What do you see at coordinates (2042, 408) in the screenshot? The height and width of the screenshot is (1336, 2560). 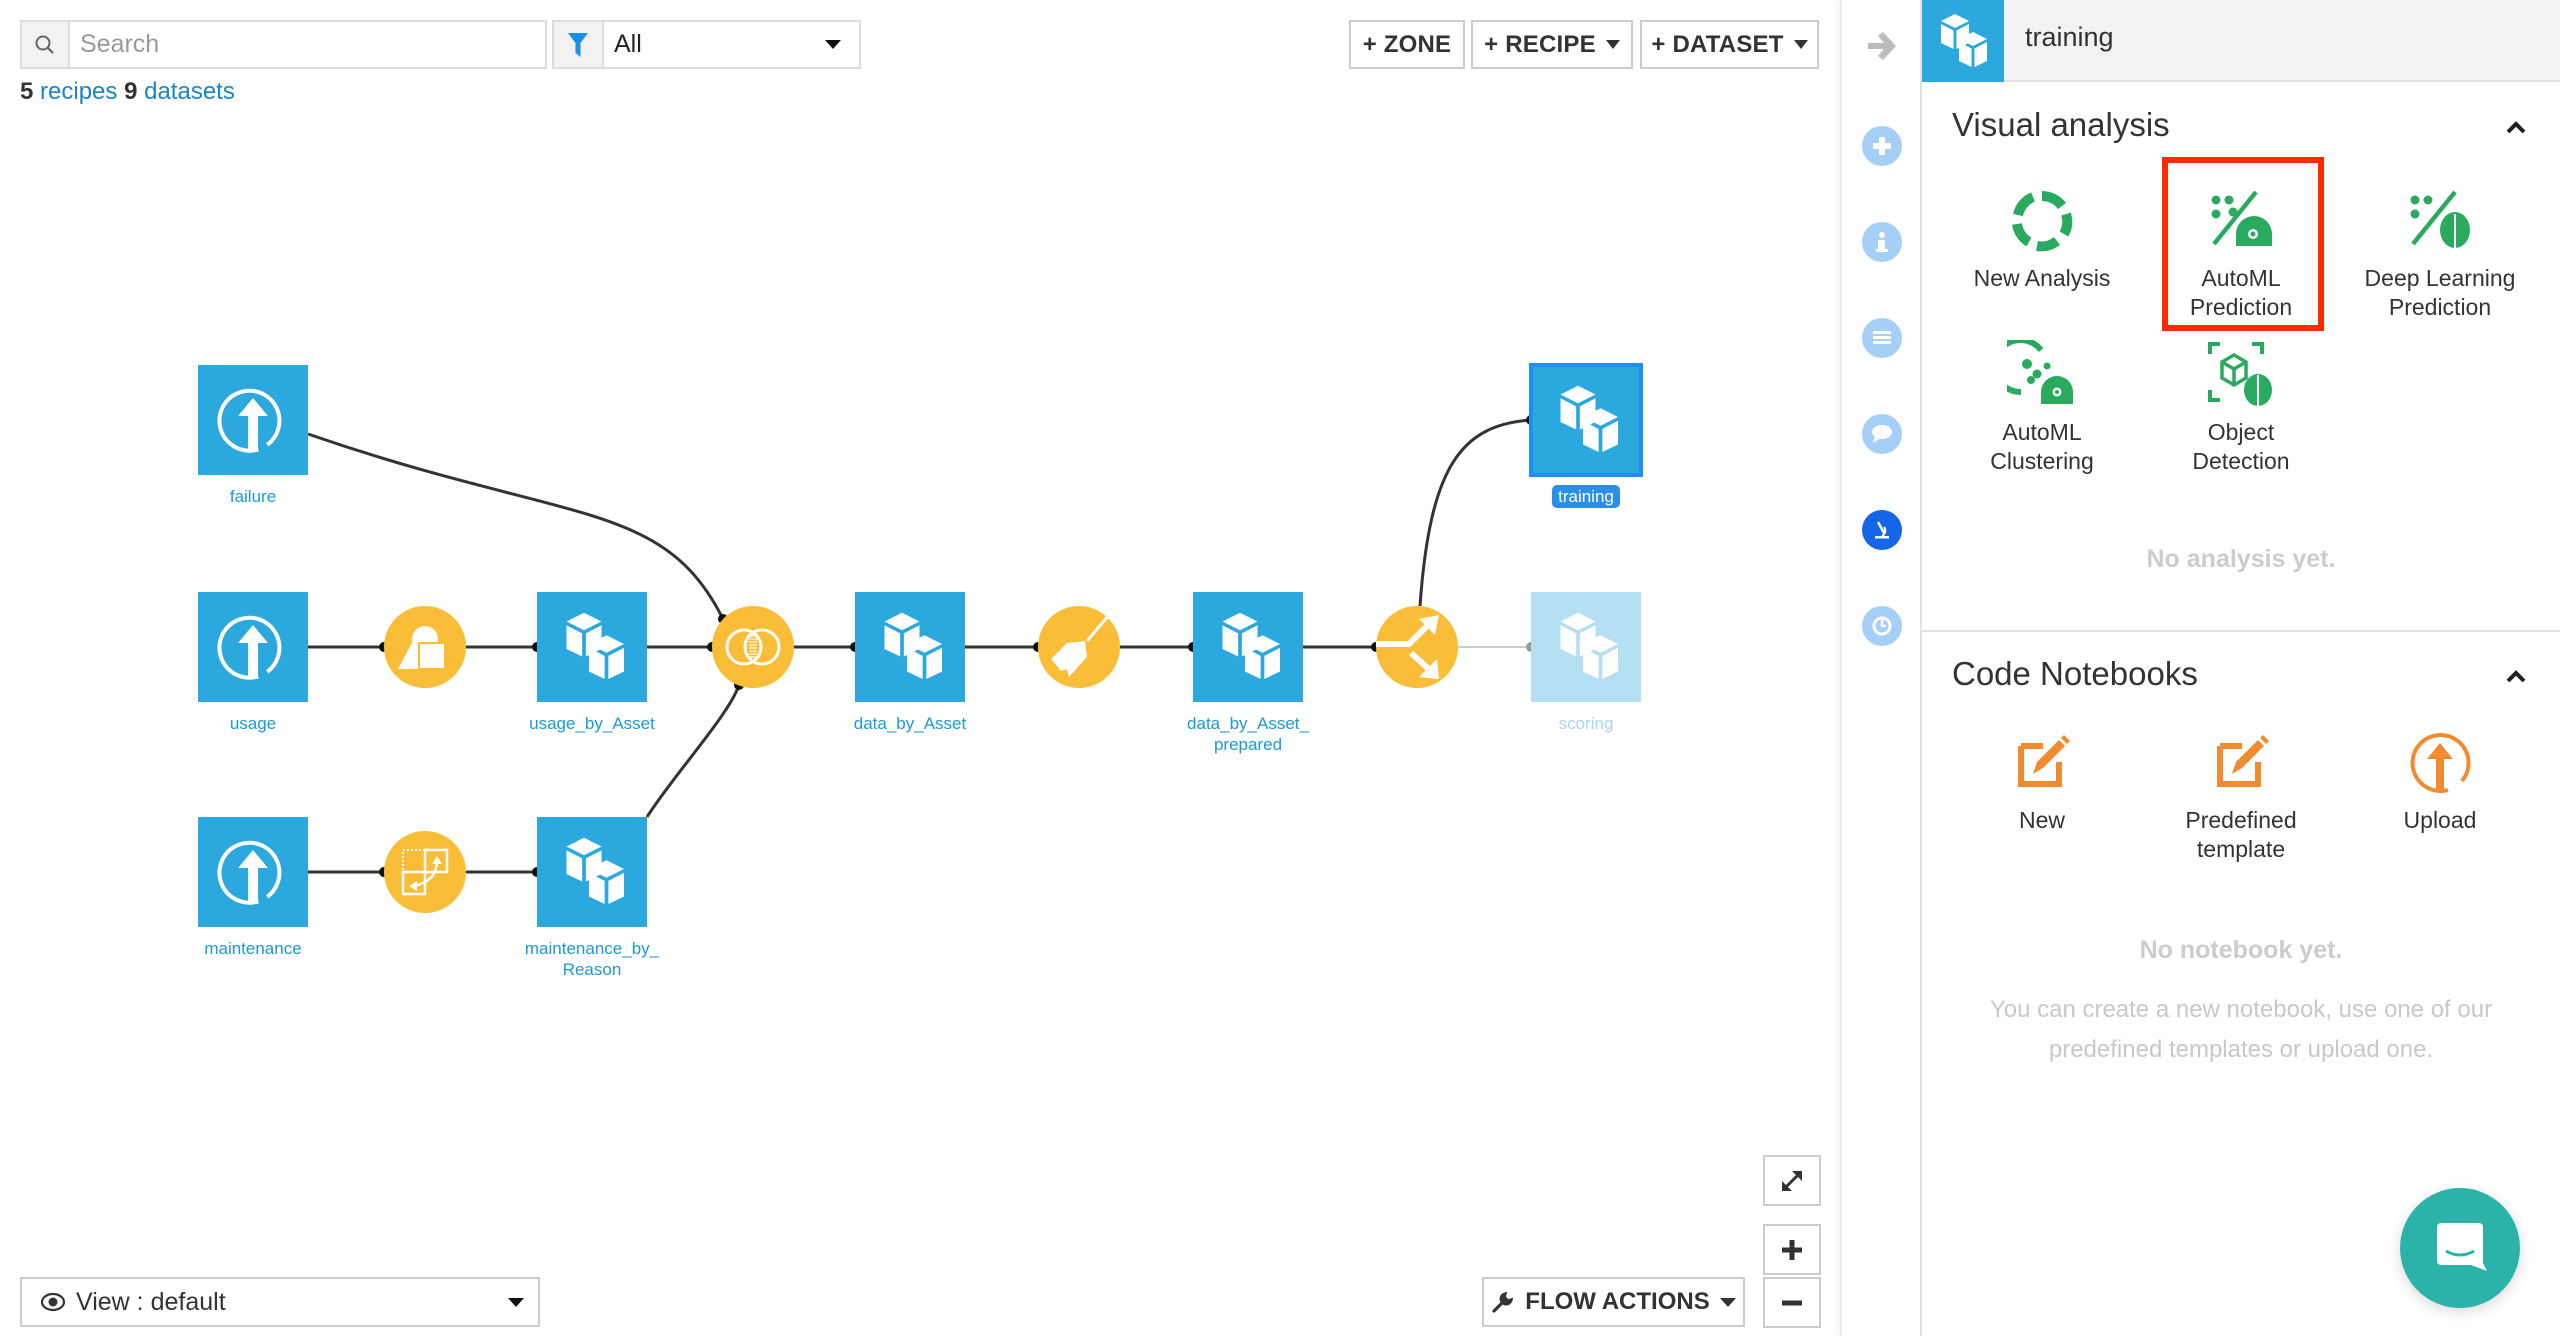 I see `automl-clustering-tile: AutoML Clustering` at bounding box center [2042, 408].